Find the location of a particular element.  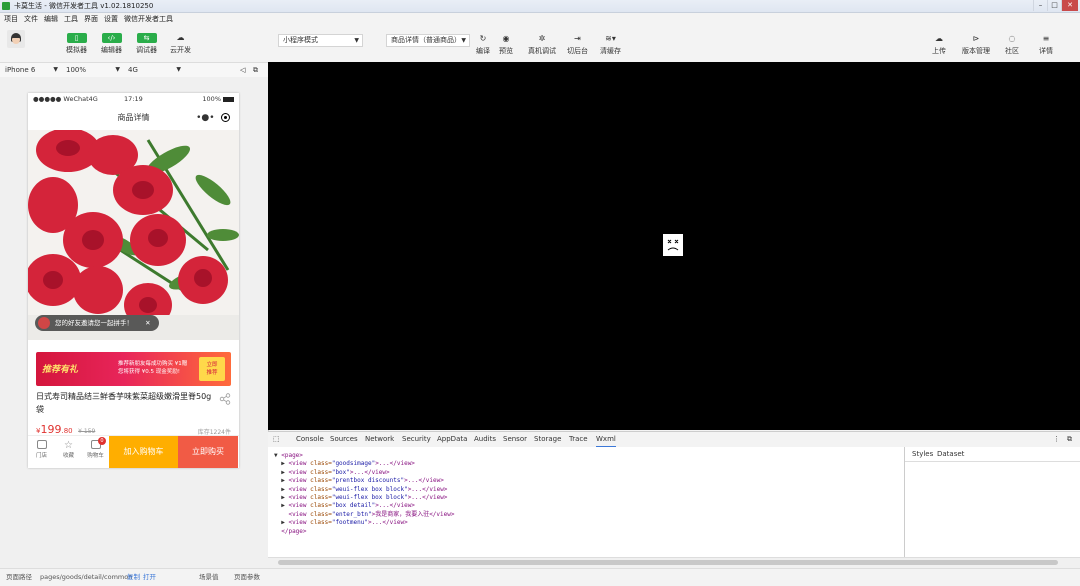

wxml-line: ▶ <view class="goodsimage">...</view> is located at coordinates (586, 464).